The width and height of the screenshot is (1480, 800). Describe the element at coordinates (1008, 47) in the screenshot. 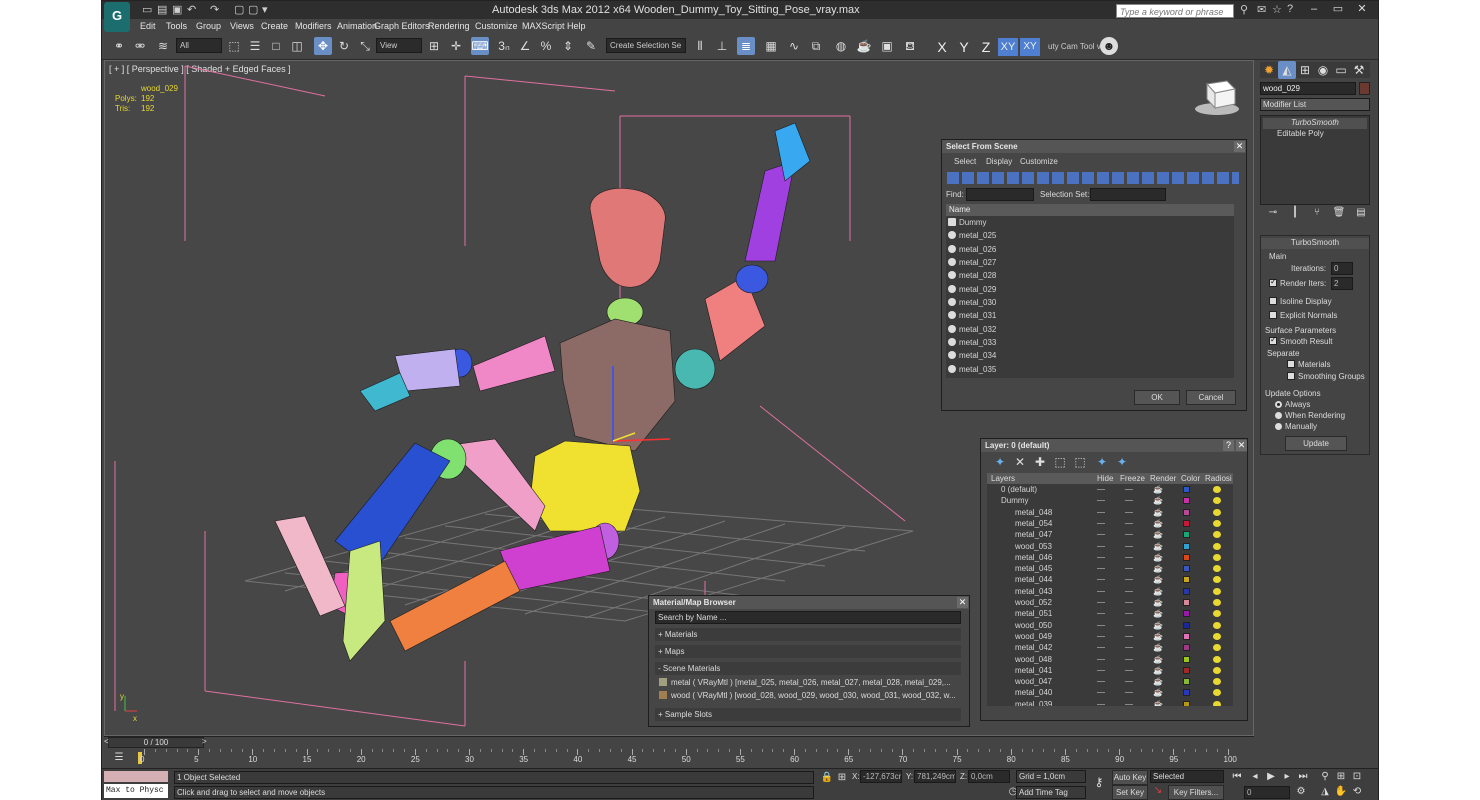

I see `axis-xy-button: XY` at that location.